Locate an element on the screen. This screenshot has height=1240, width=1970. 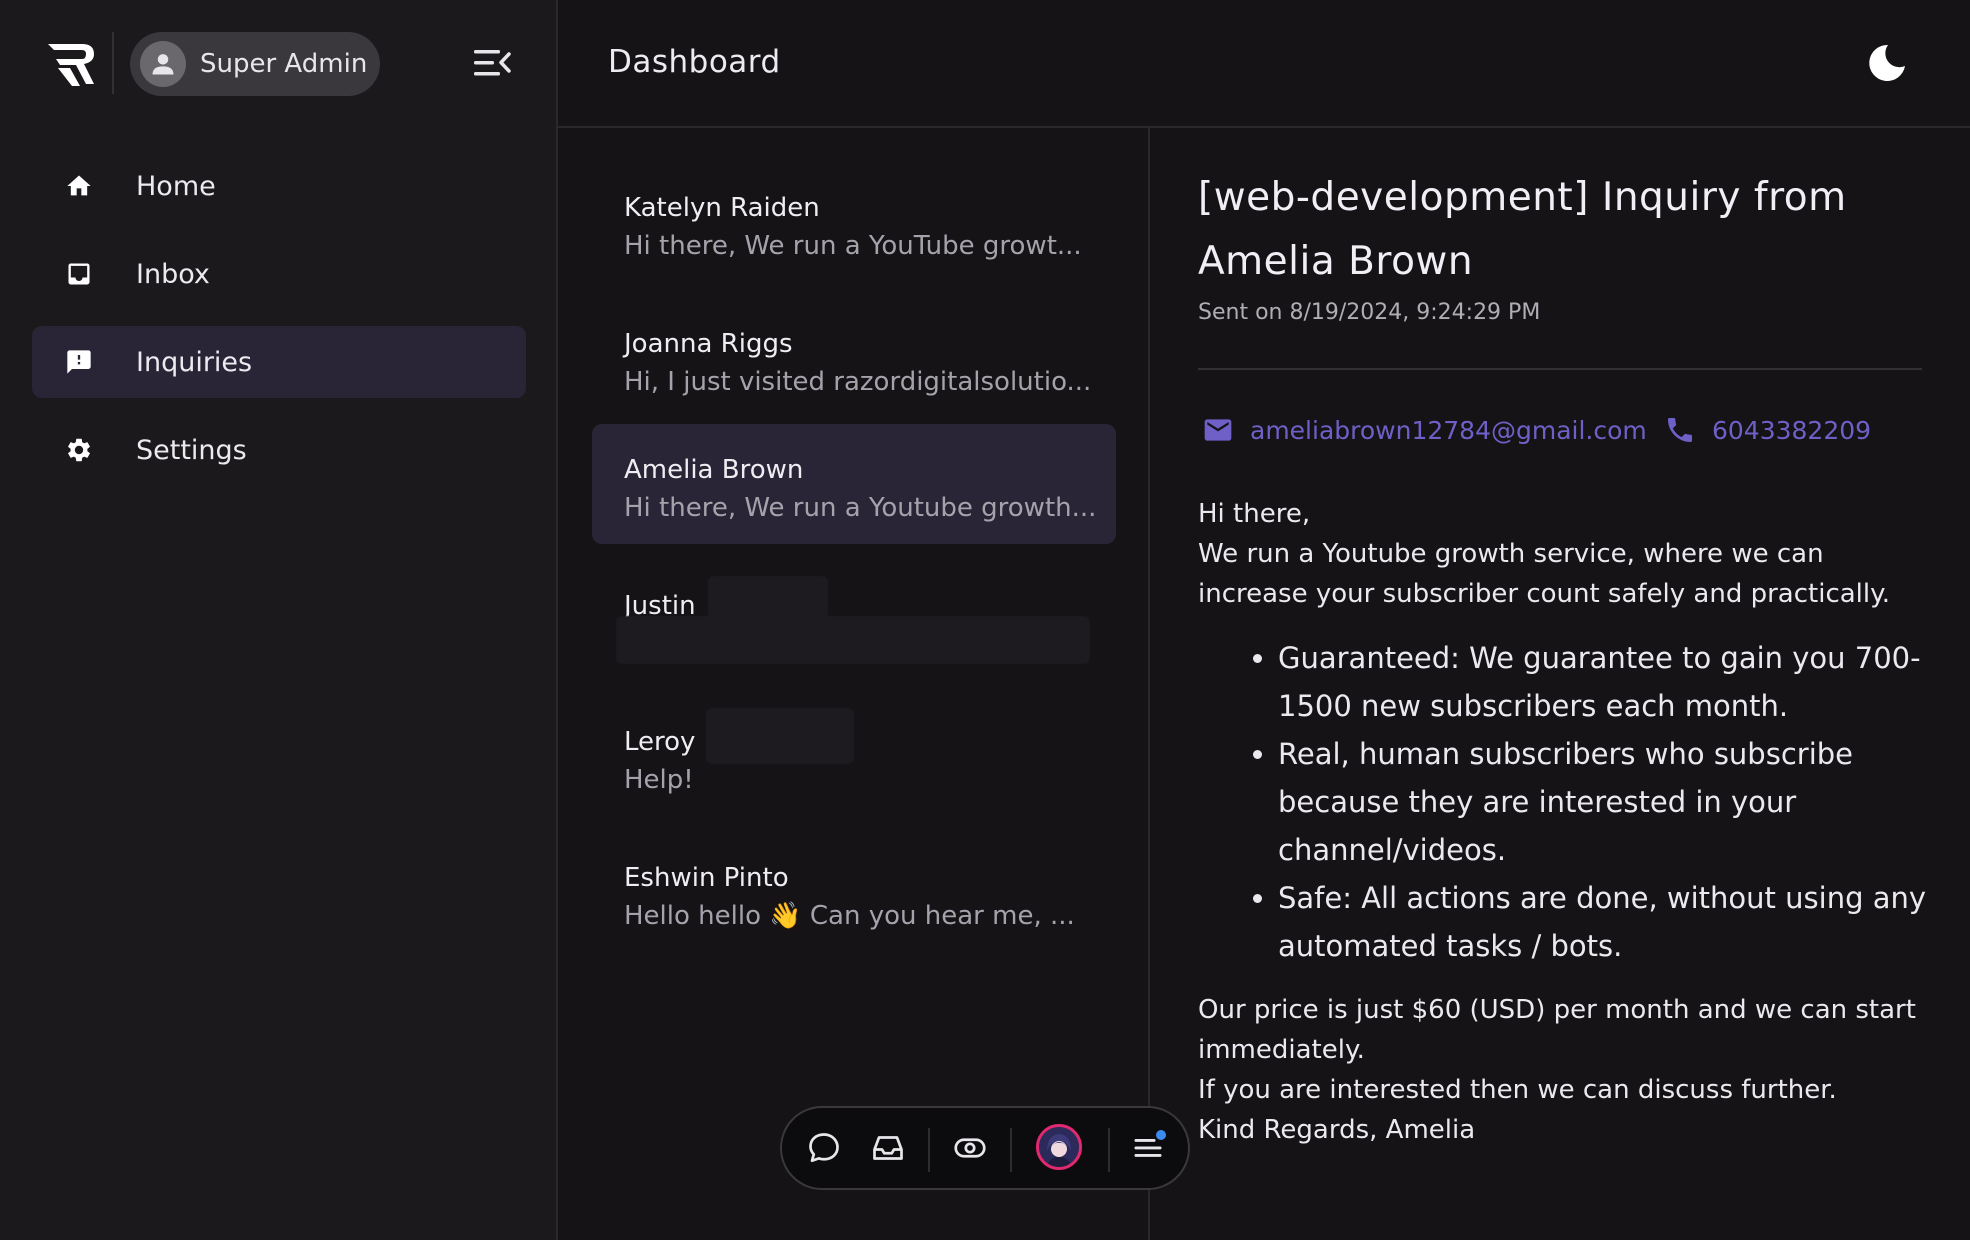
visibility-toggle-icon is located at coordinates (970, 1148).